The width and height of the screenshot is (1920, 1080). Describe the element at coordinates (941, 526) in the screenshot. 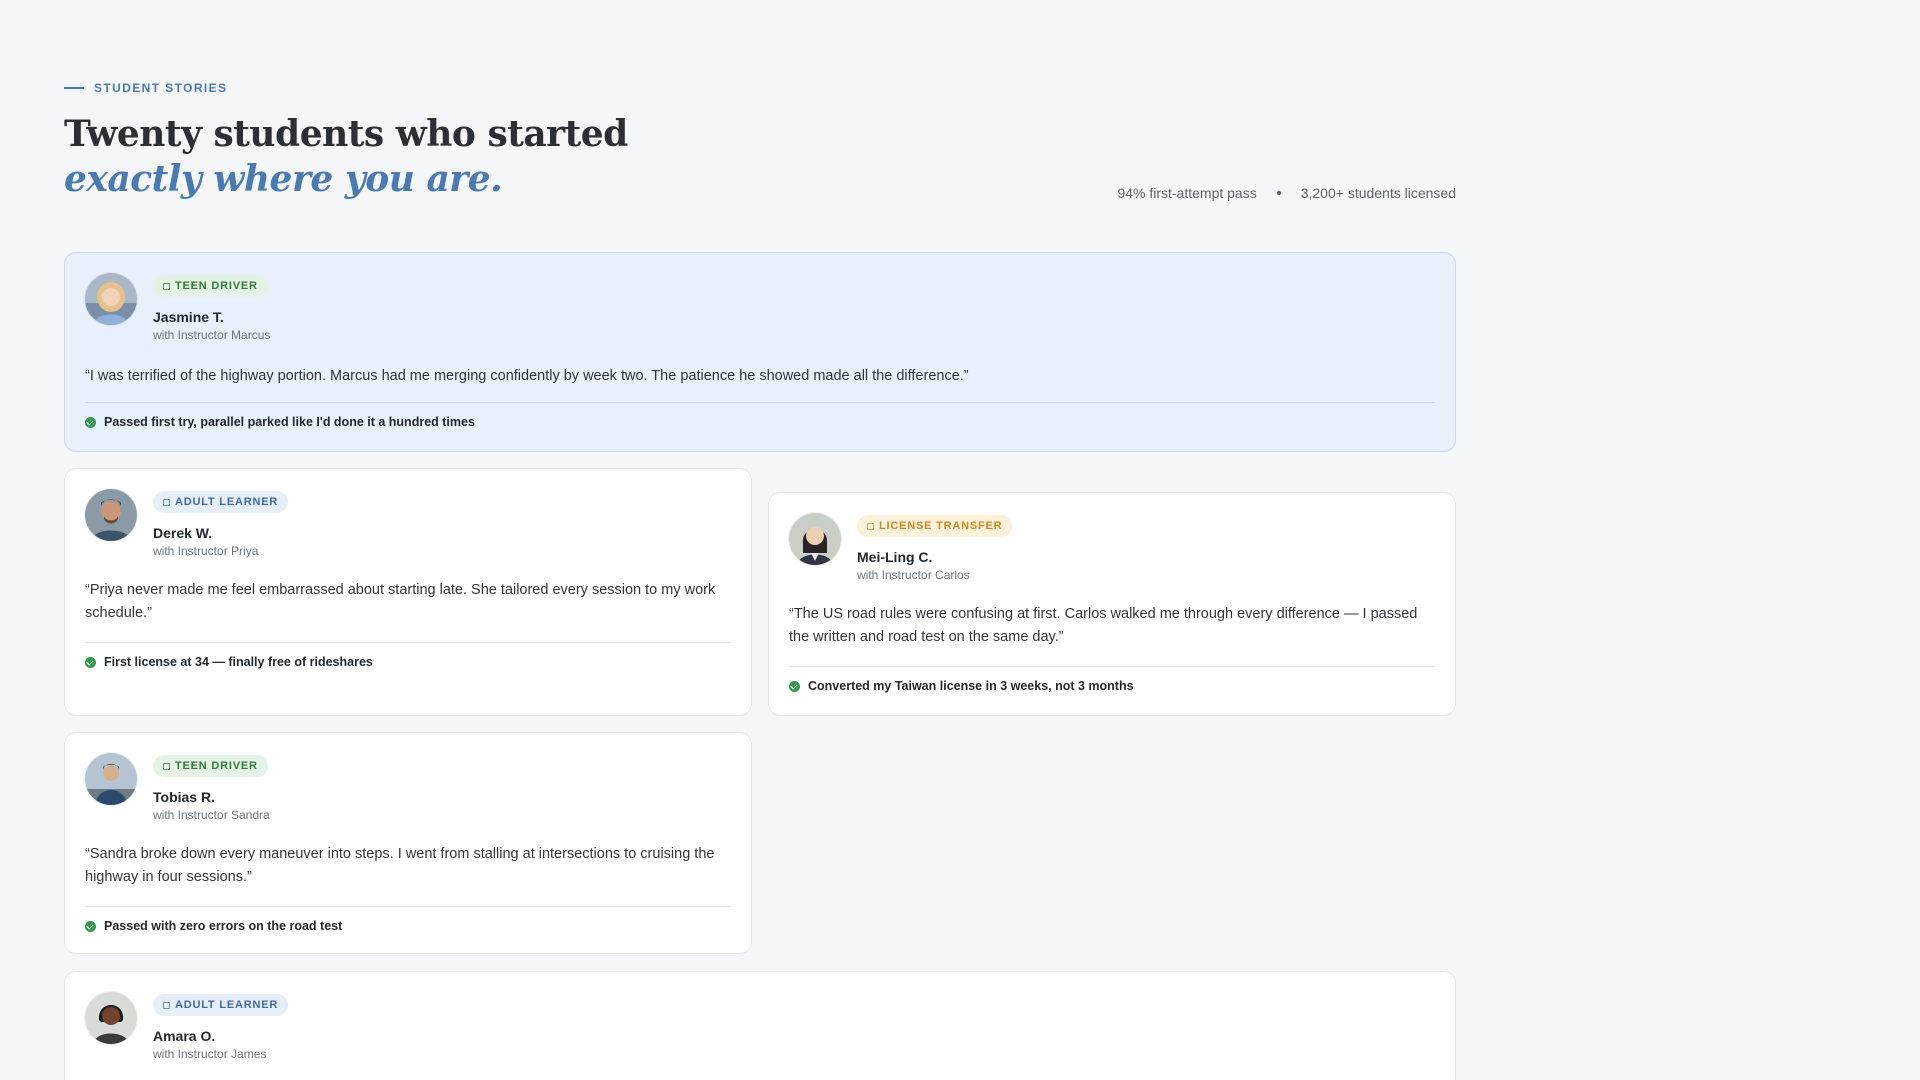

I see `badge-label: LICENSE TRANSFER` at that location.